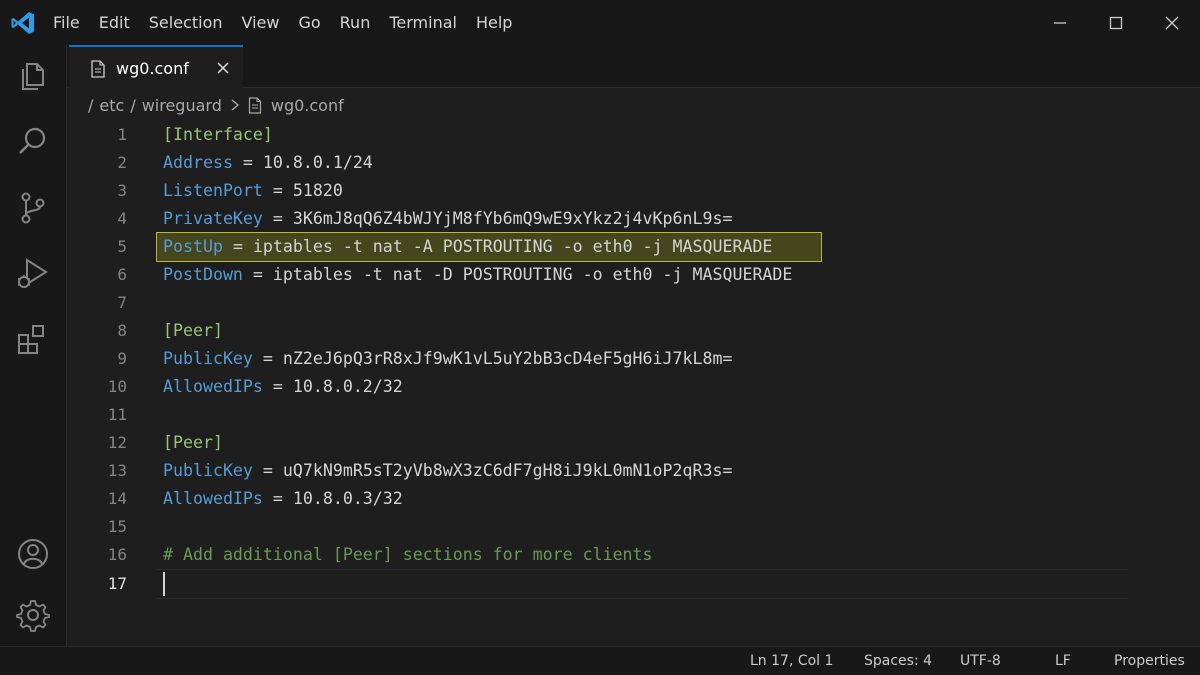 The width and height of the screenshot is (1200, 675). What do you see at coordinates (33, 142) in the screenshot?
I see `search-icon` at bounding box center [33, 142].